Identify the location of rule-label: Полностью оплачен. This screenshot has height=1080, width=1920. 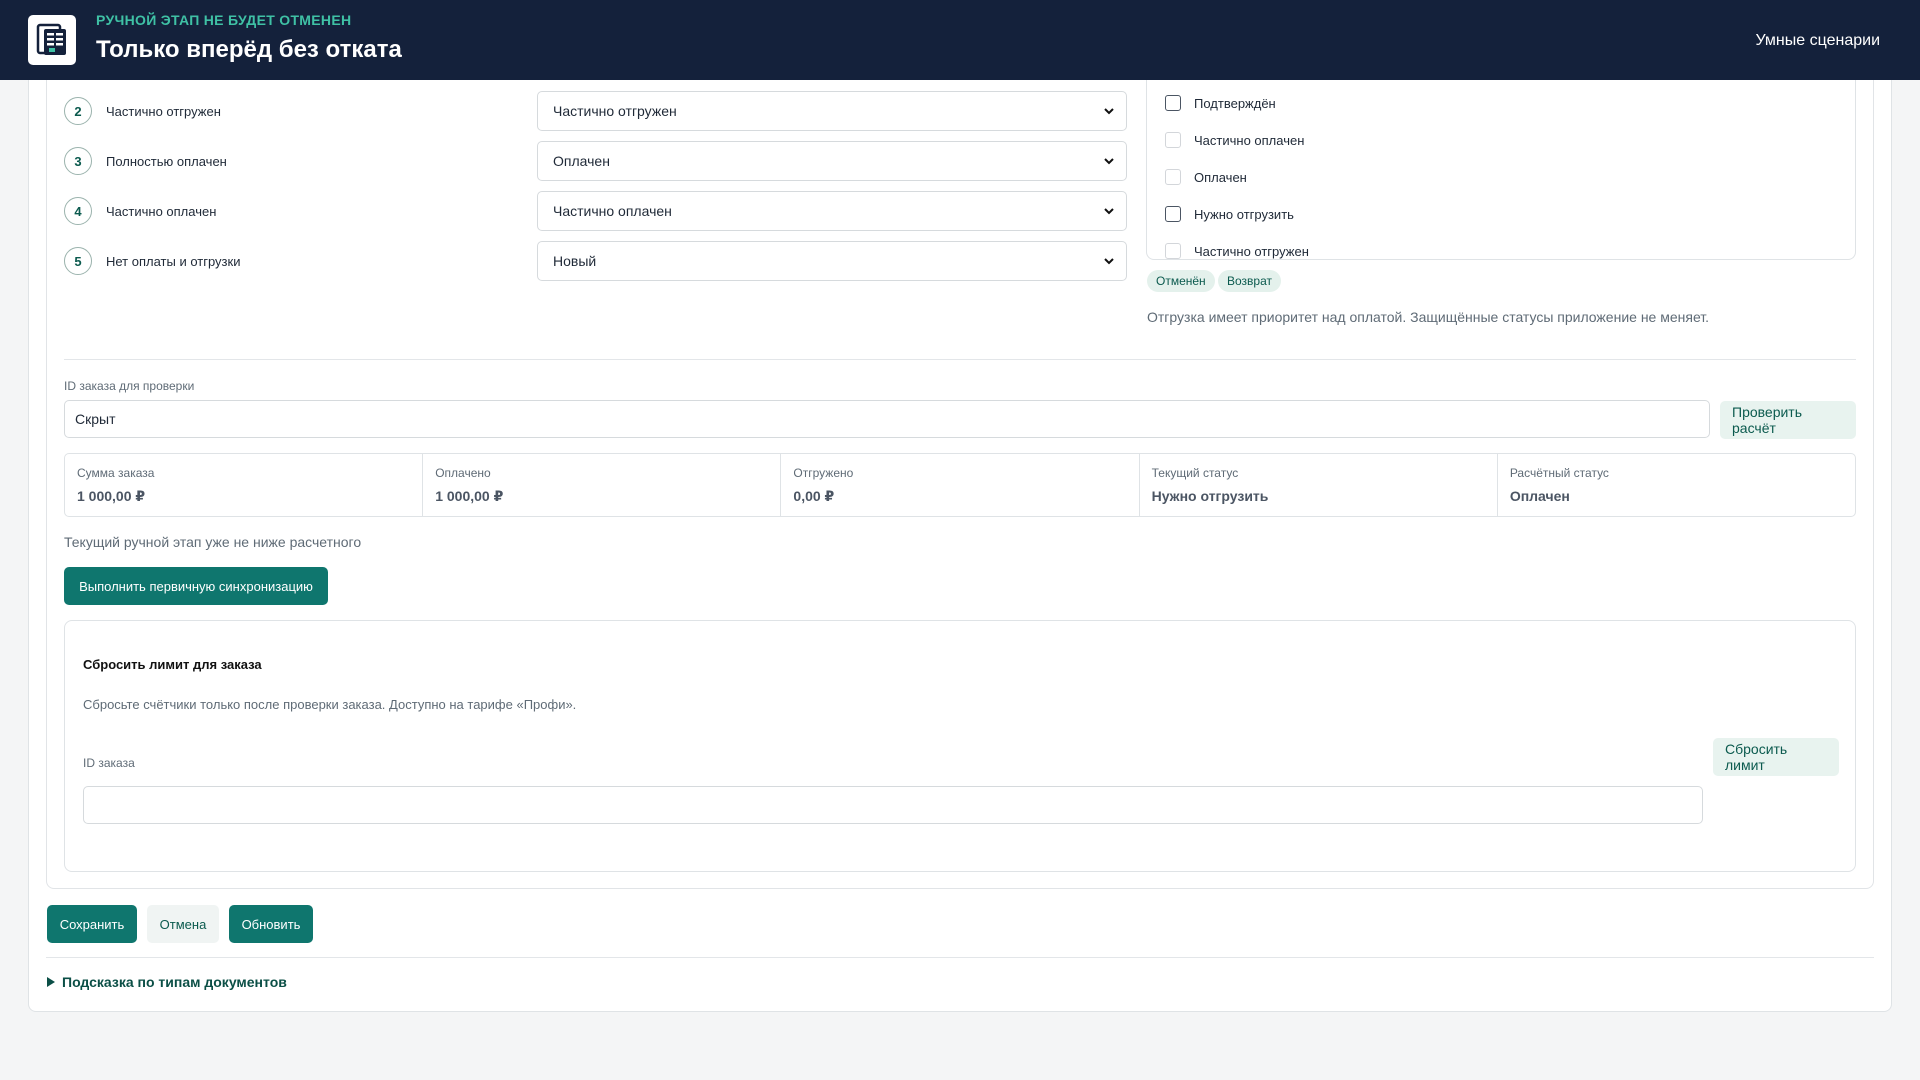
(166, 161).